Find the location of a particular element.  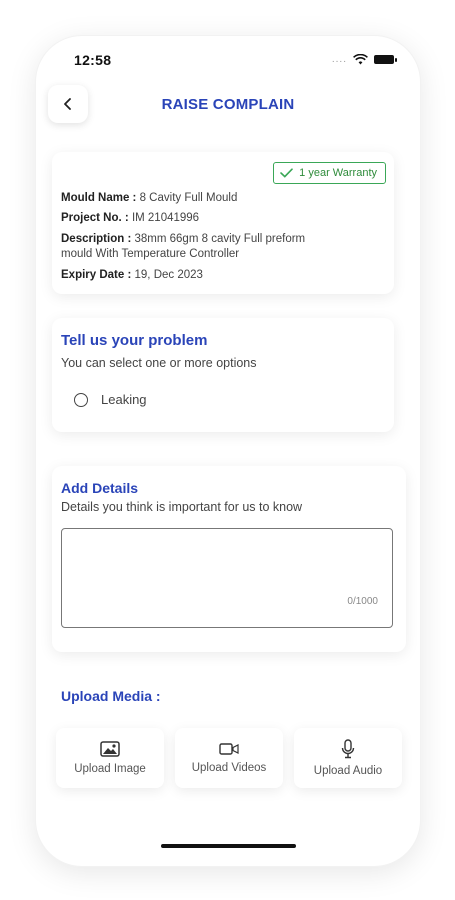

microphone-icon is located at coordinates (348, 749).